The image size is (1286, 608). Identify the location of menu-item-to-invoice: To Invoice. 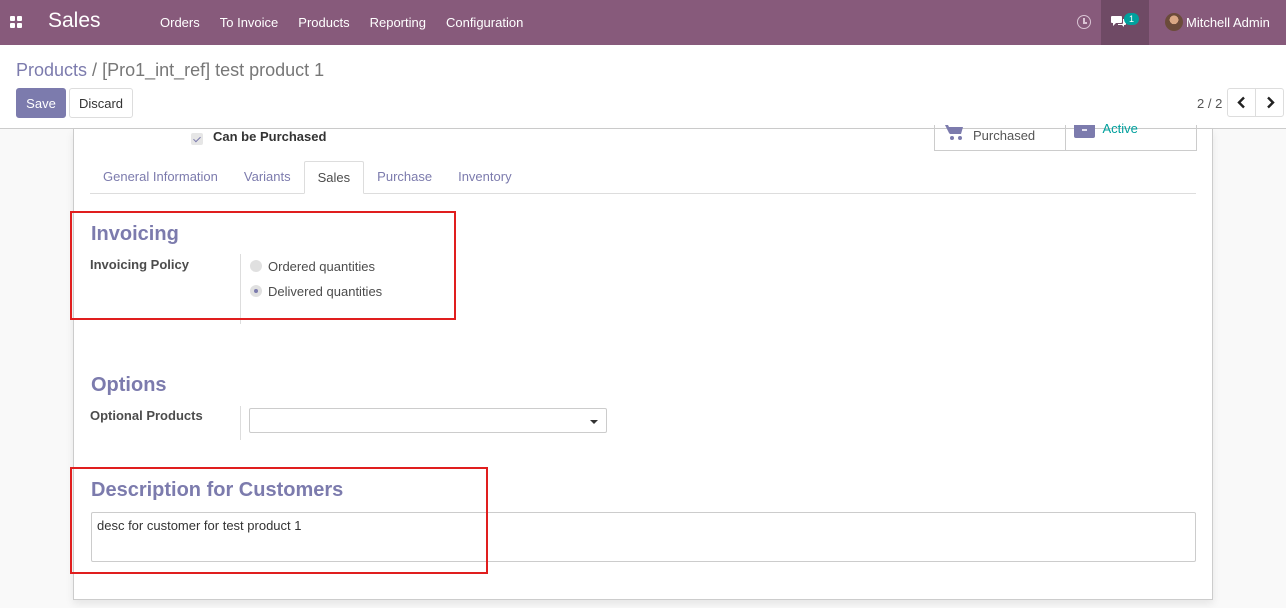
(249, 22).